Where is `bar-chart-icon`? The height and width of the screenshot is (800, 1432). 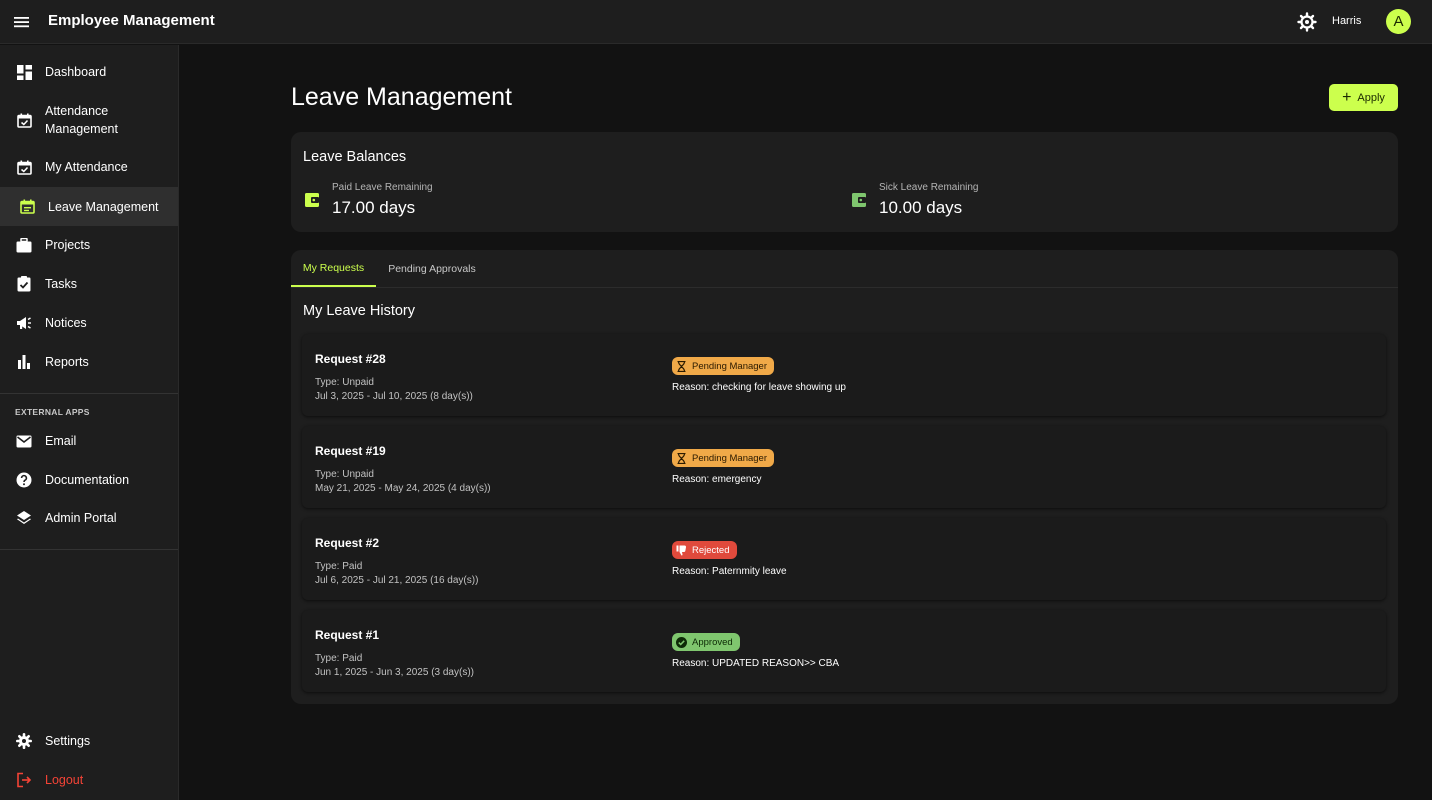
bar-chart-icon is located at coordinates (24, 362).